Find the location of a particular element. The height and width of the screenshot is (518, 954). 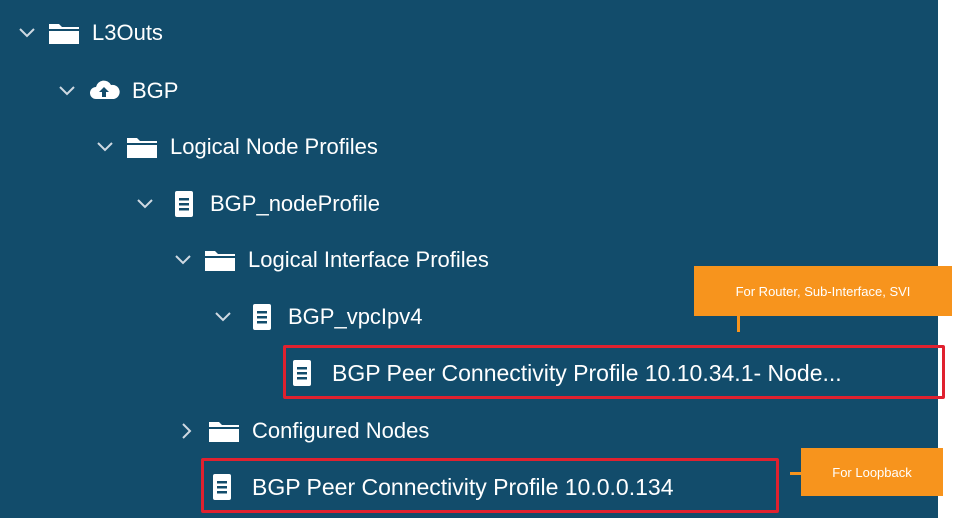

tree-item-configured-nodes: Configured Nodes is located at coordinates (302, 431).